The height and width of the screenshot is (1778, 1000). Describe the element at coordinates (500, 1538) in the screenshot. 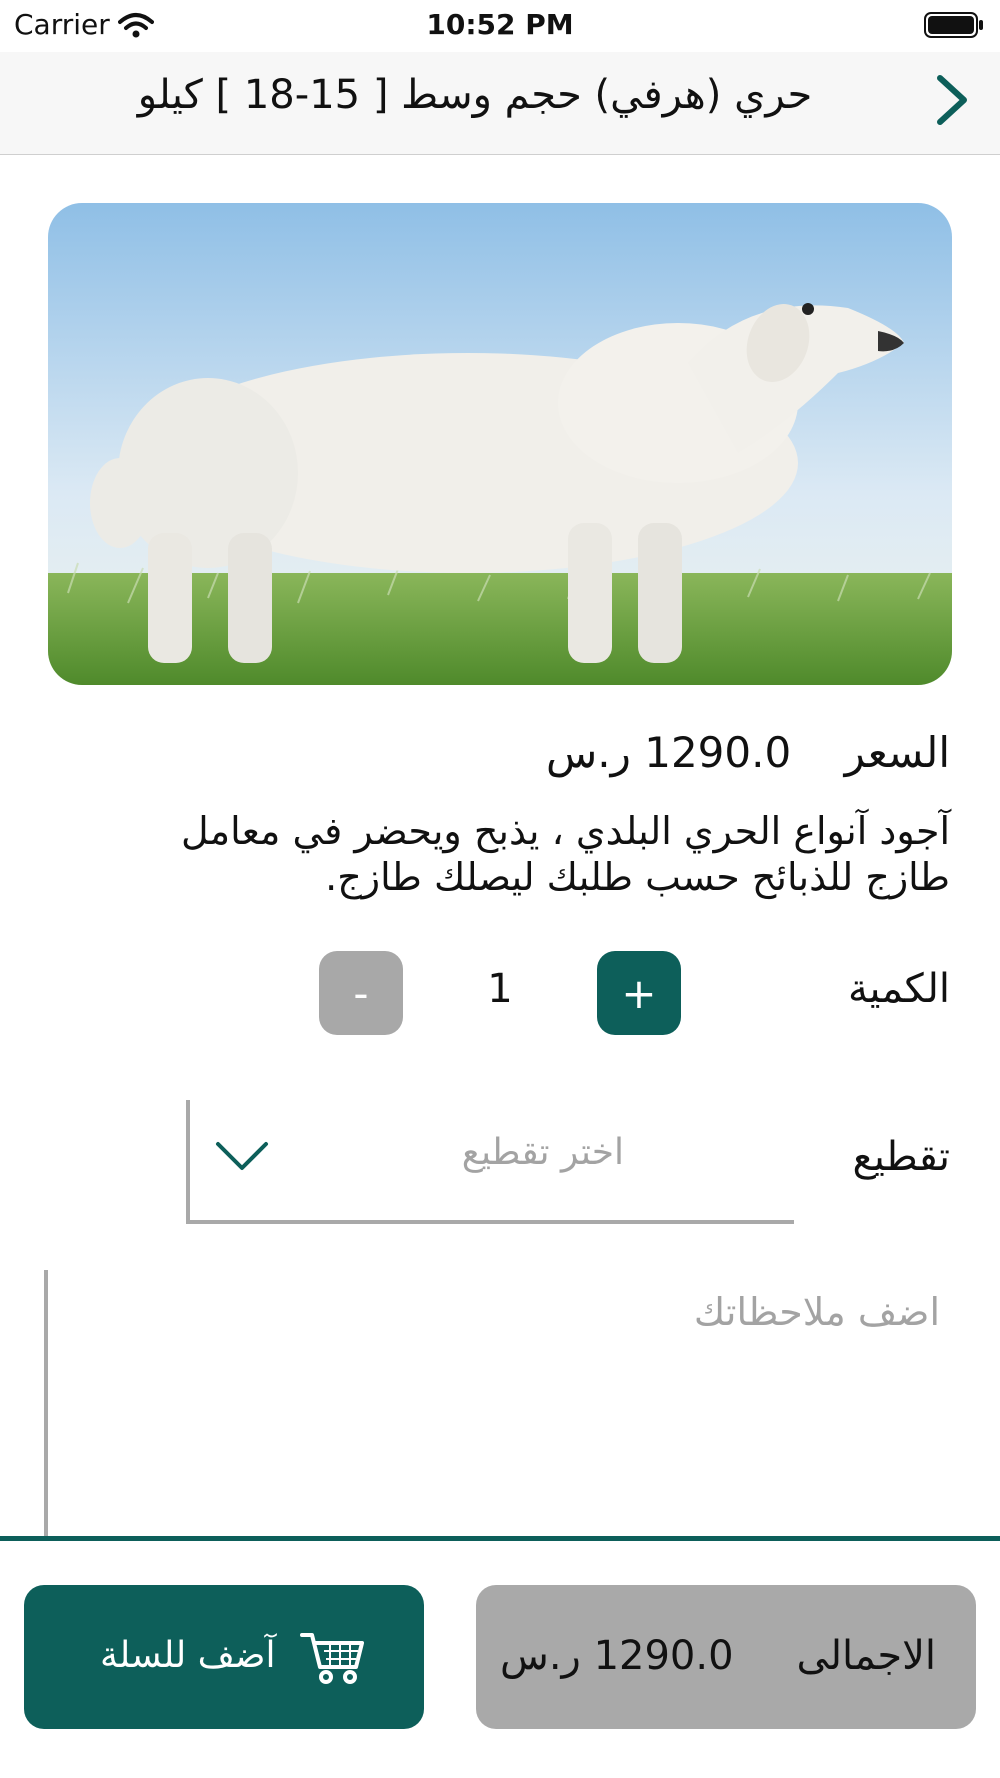

I see `divider` at that location.